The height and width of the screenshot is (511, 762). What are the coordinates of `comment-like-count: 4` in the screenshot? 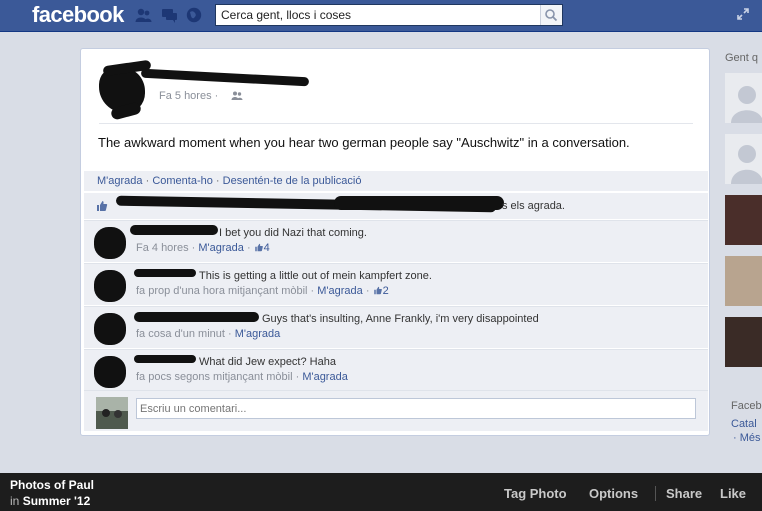 It's located at (262, 248).